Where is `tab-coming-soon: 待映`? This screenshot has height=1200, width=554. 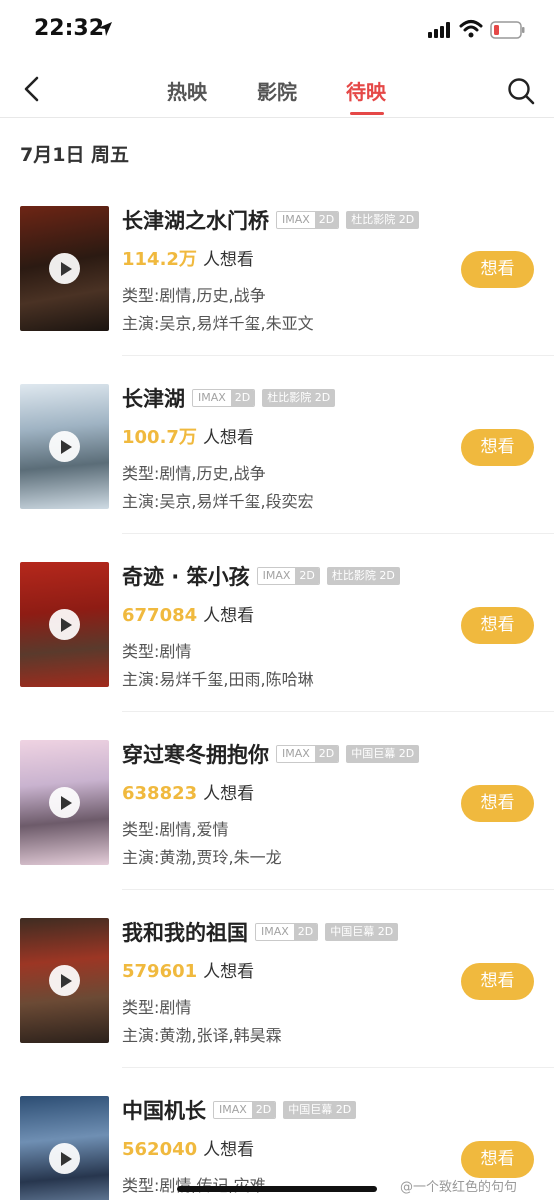 tab-coming-soon: 待映 is located at coordinates (366, 90).